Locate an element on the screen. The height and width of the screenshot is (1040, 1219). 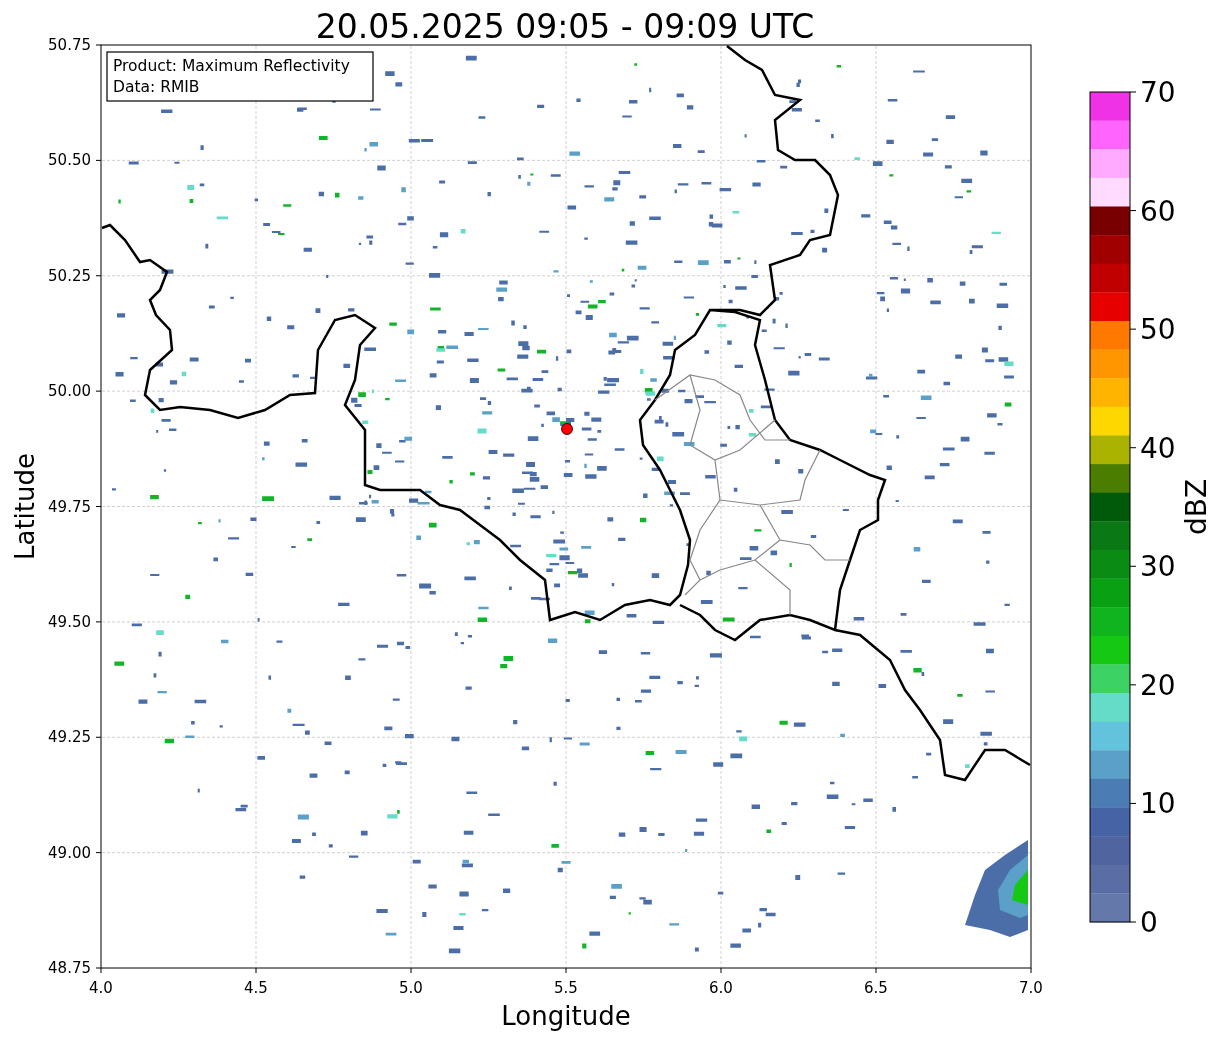
colorbar-label: dBZ is located at coordinates (1196, 507).